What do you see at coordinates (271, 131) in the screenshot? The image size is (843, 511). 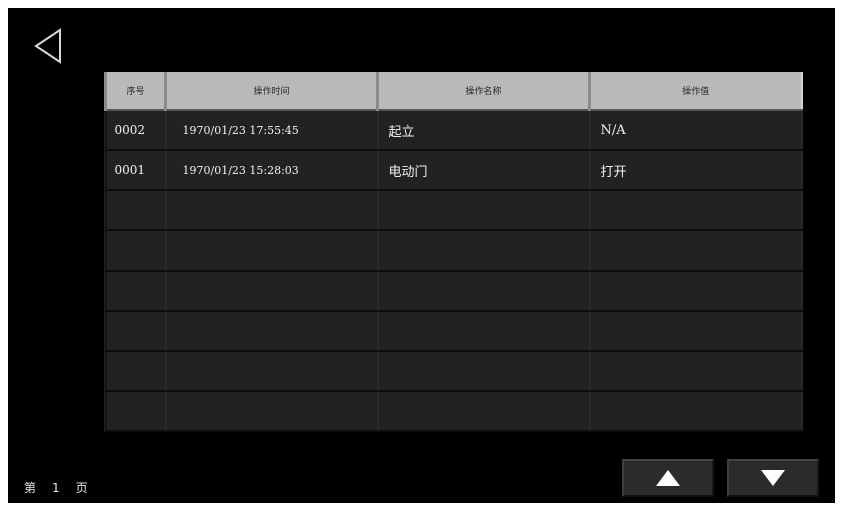 I see `cell-time: 1970/01/23 17:55:45` at bounding box center [271, 131].